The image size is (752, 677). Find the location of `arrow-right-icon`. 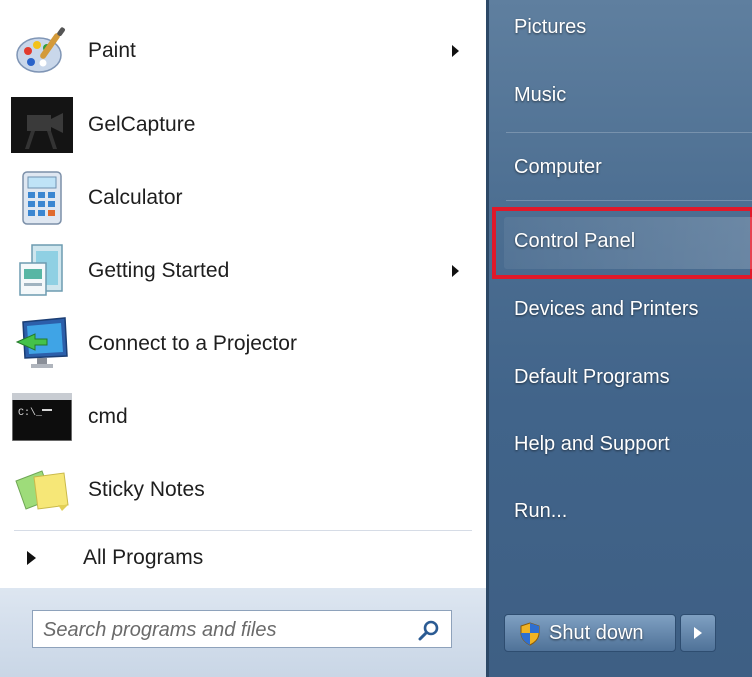

arrow-right-icon is located at coordinates (698, 633).